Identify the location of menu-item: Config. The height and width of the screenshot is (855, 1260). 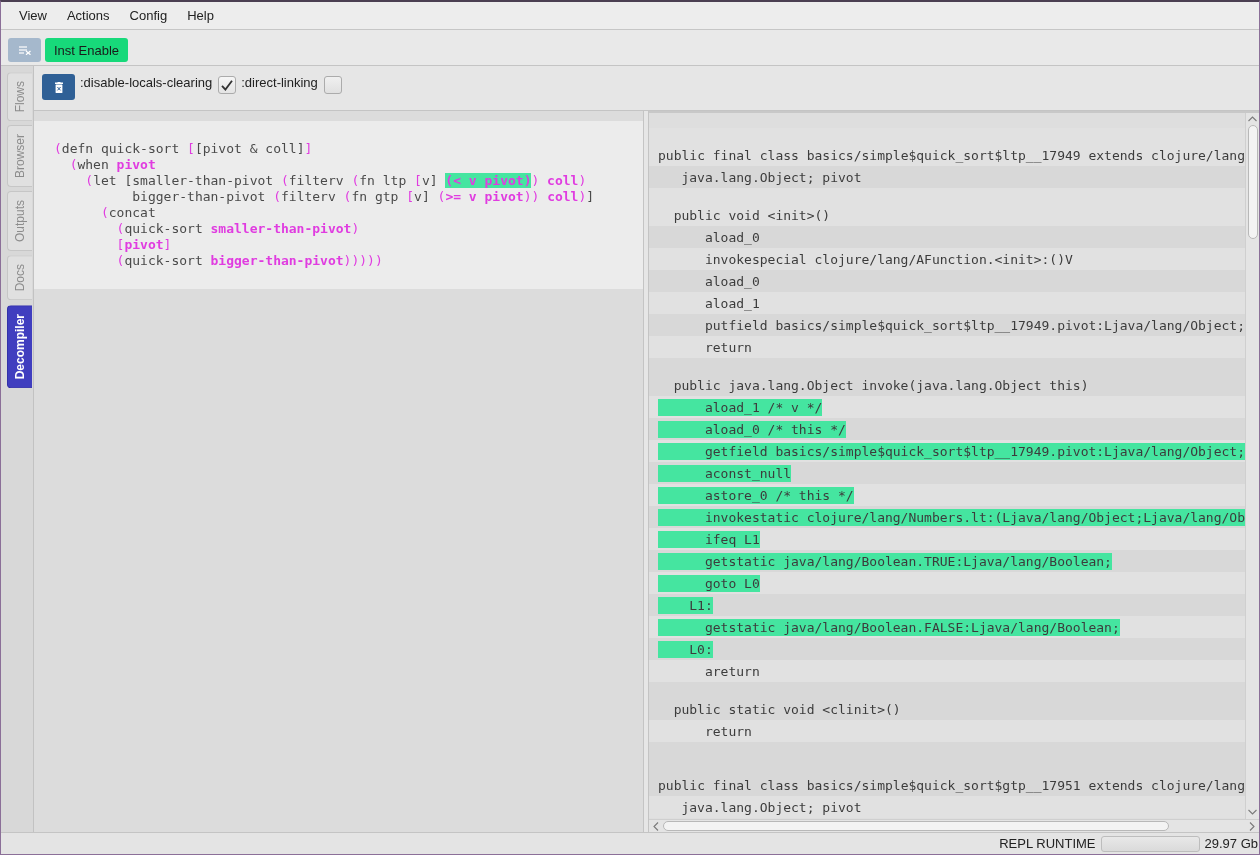
(148, 15).